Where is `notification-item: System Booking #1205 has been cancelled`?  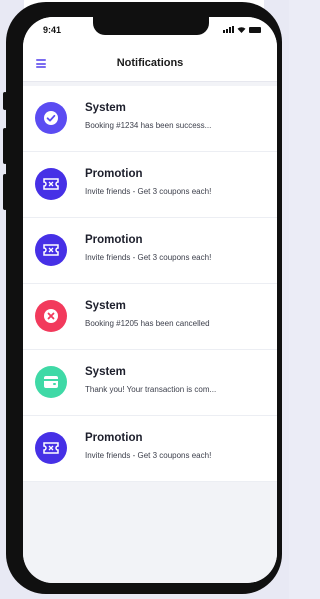 notification-item: System Booking #1205 has been cancelled is located at coordinates (150, 317).